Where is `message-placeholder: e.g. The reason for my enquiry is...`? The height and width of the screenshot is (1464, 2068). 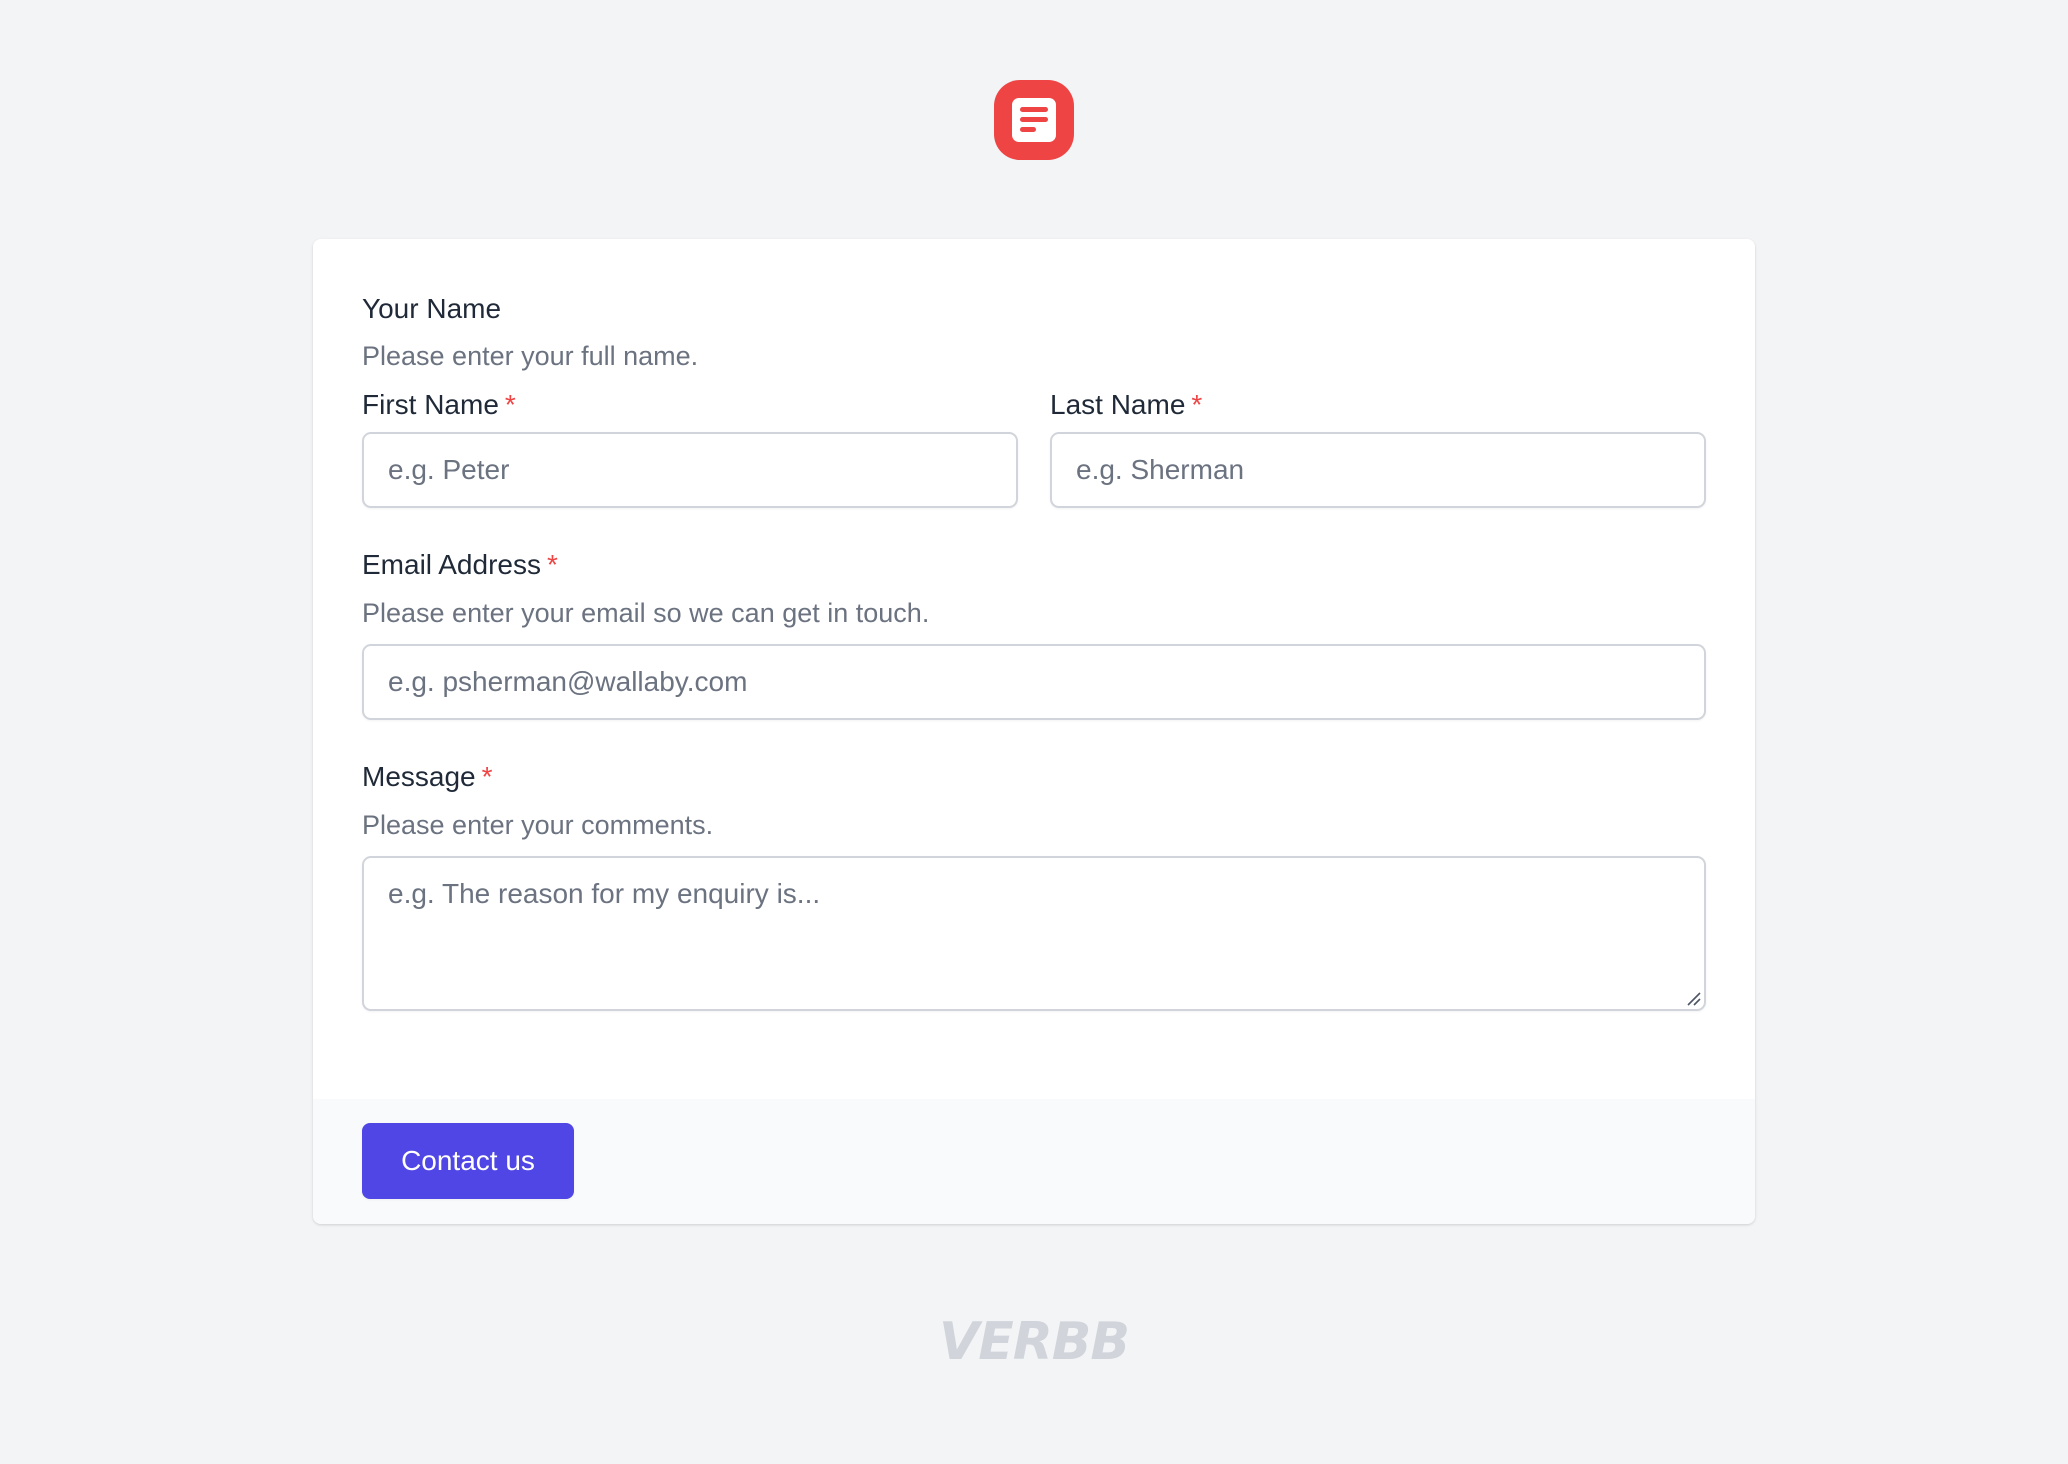
message-placeholder: e.g. The reason for my enquiry is... is located at coordinates (604, 893).